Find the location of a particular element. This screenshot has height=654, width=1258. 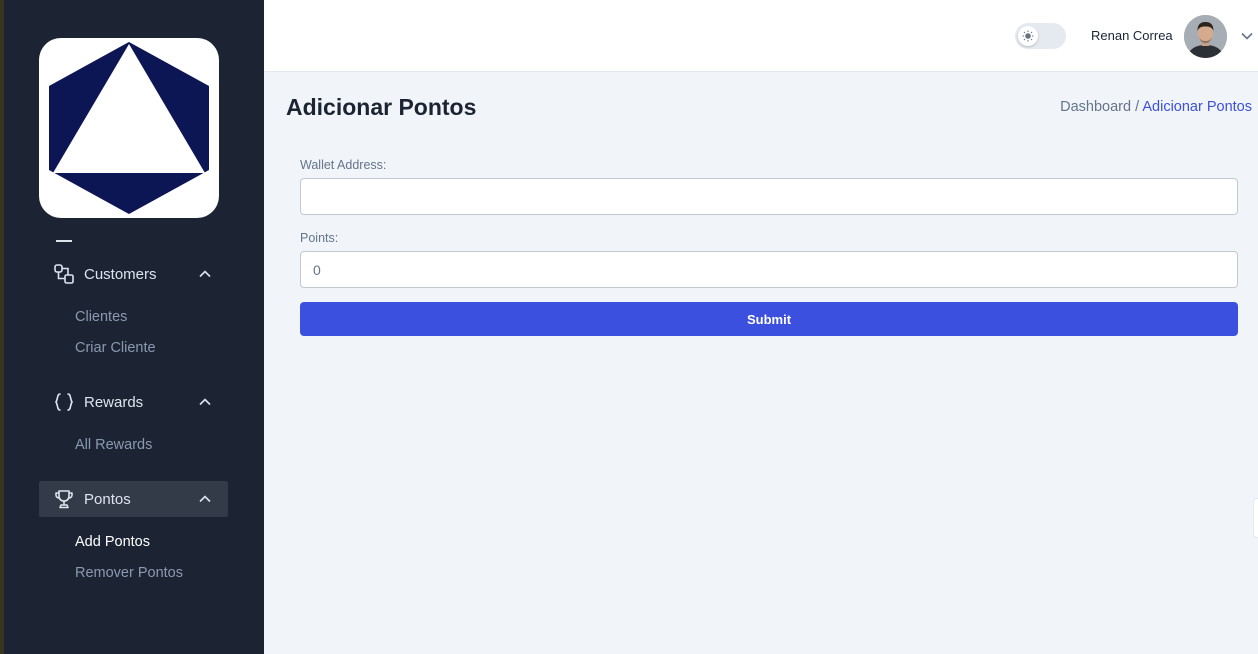

sidebar-item-all-rewards: All Rewards is located at coordinates (113, 445).